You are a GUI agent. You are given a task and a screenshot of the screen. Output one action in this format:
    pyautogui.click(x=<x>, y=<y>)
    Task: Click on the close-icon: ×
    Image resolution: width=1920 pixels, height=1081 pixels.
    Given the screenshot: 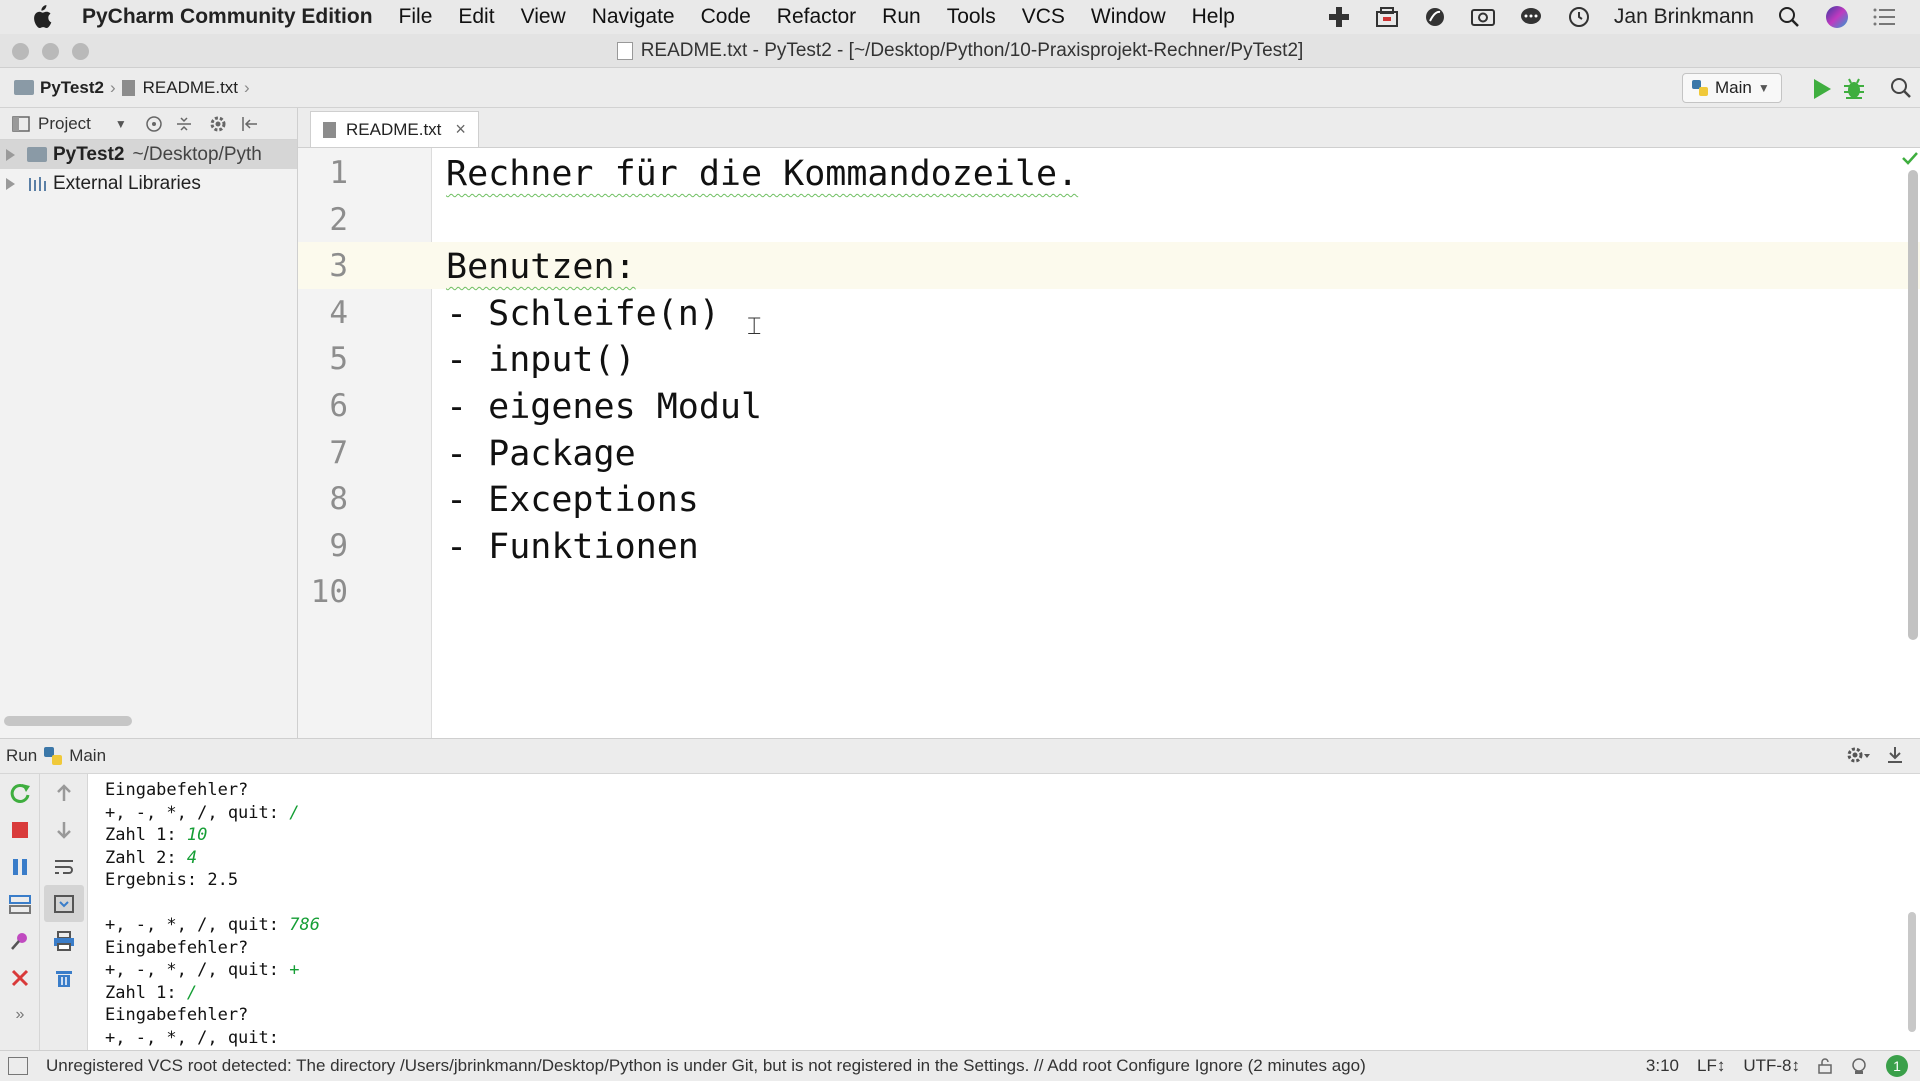 What is the action you would take?
    pyautogui.click(x=460, y=129)
    